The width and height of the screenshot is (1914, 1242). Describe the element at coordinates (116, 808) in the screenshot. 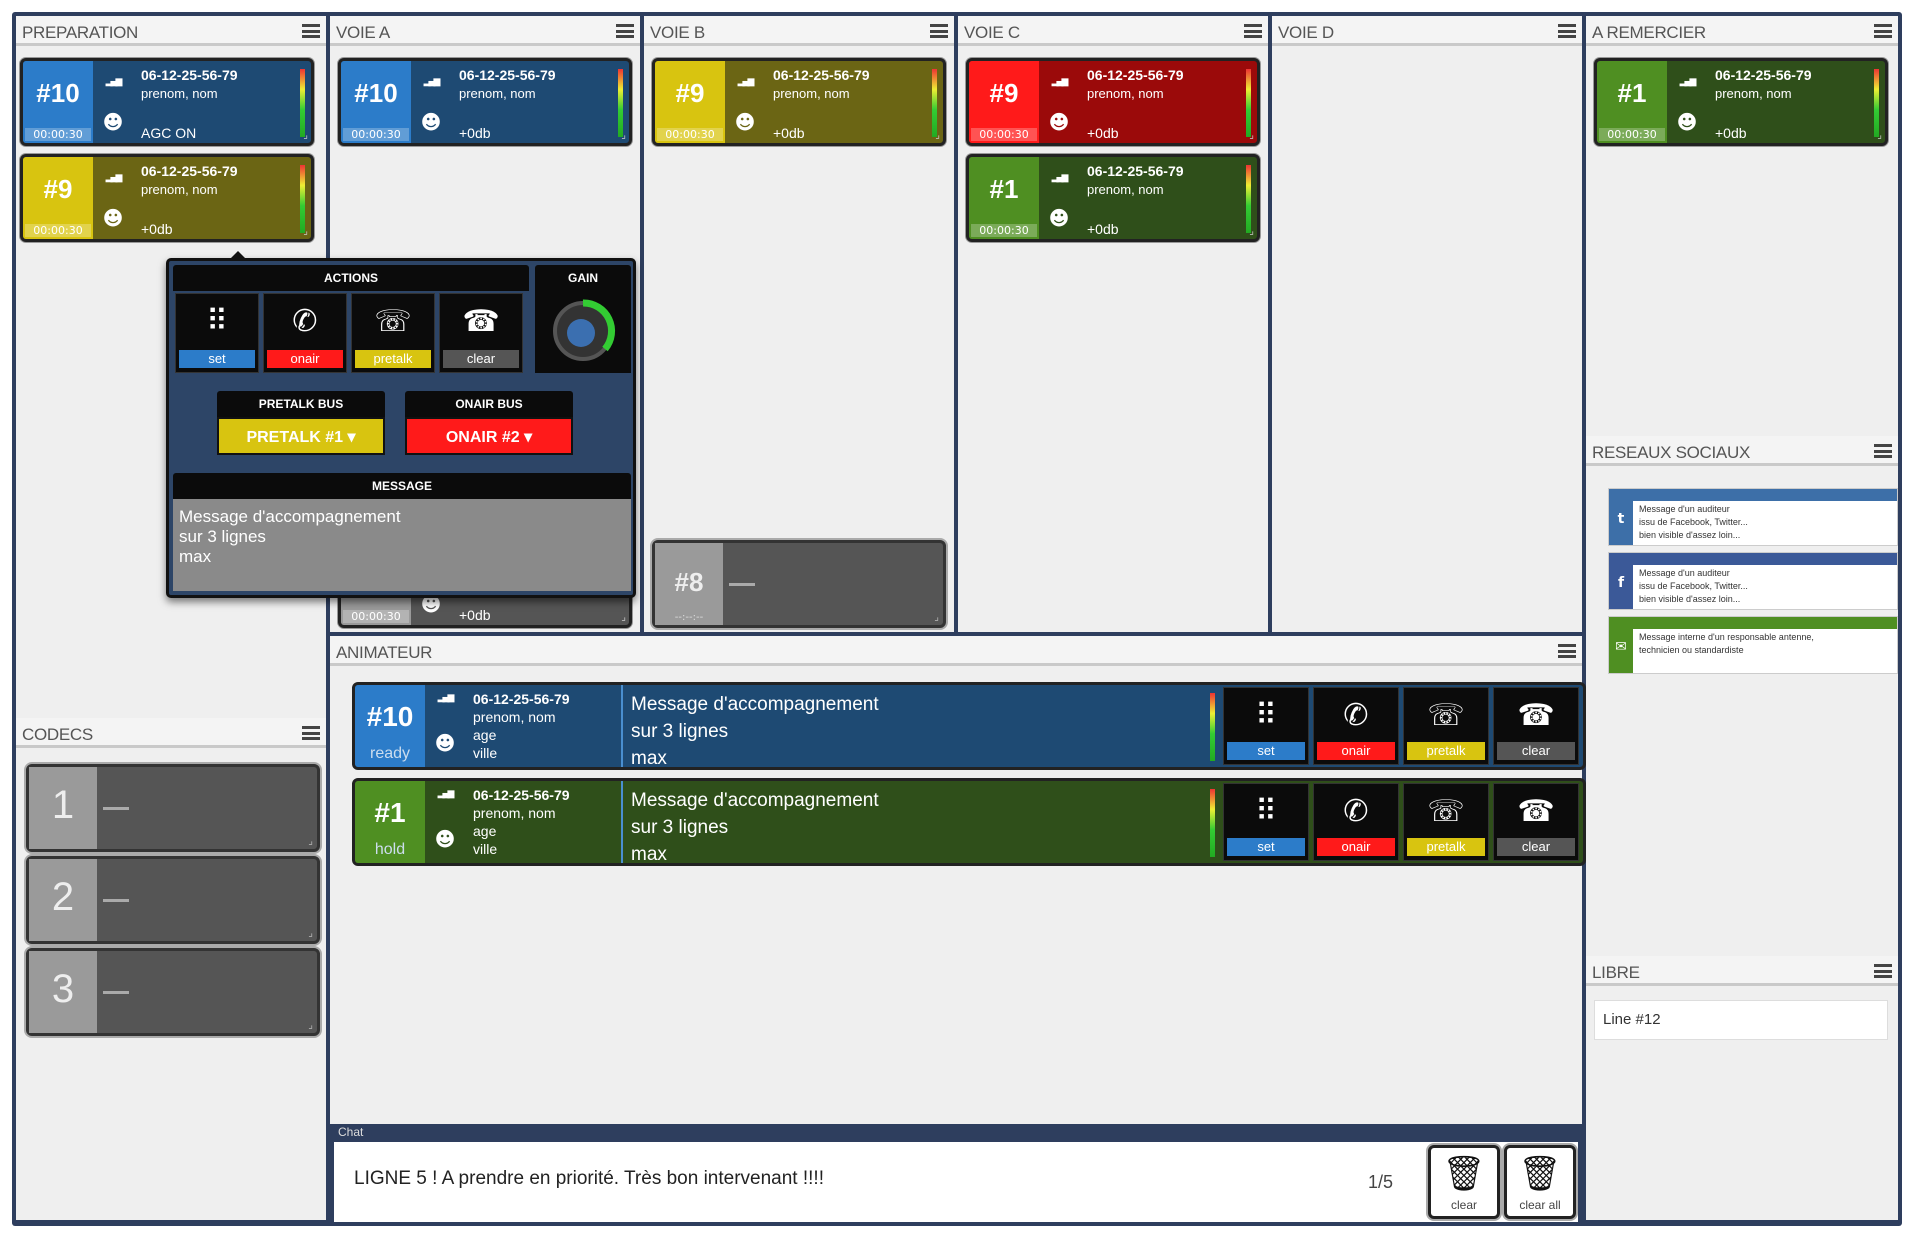

I see `codec-empty-dash` at that location.